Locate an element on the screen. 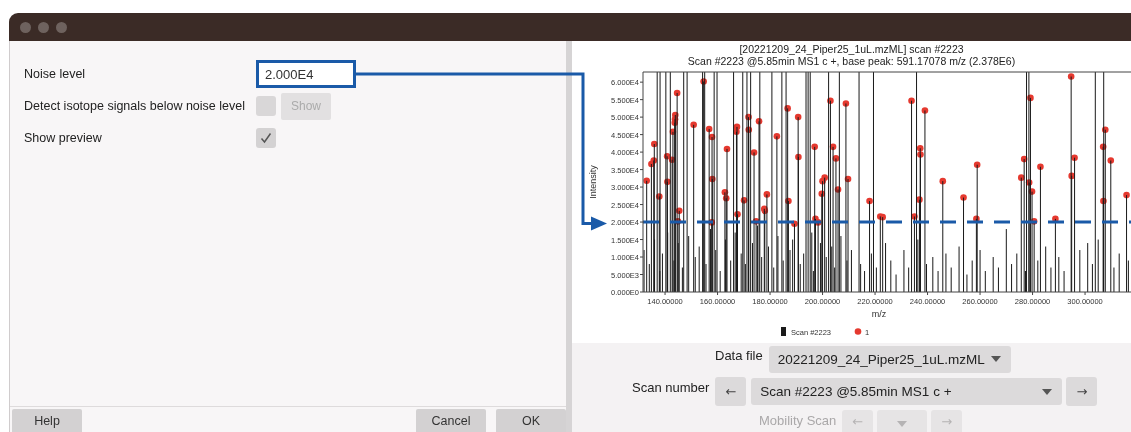  chart-subtitle: Scan #2223 @5.85min MS1 c +, base peak: 591.17078 m/z (2.378E6) is located at coordinates (851, 61).